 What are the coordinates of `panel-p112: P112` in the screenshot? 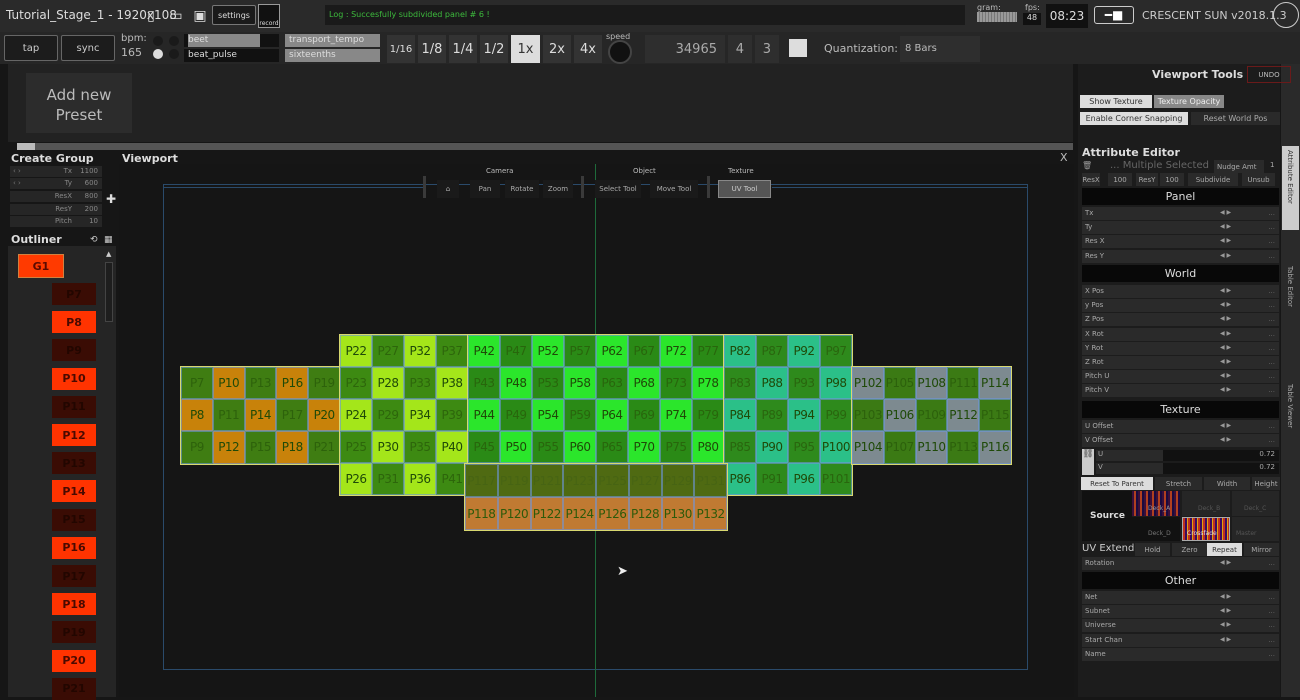 It's located at (963, 415).